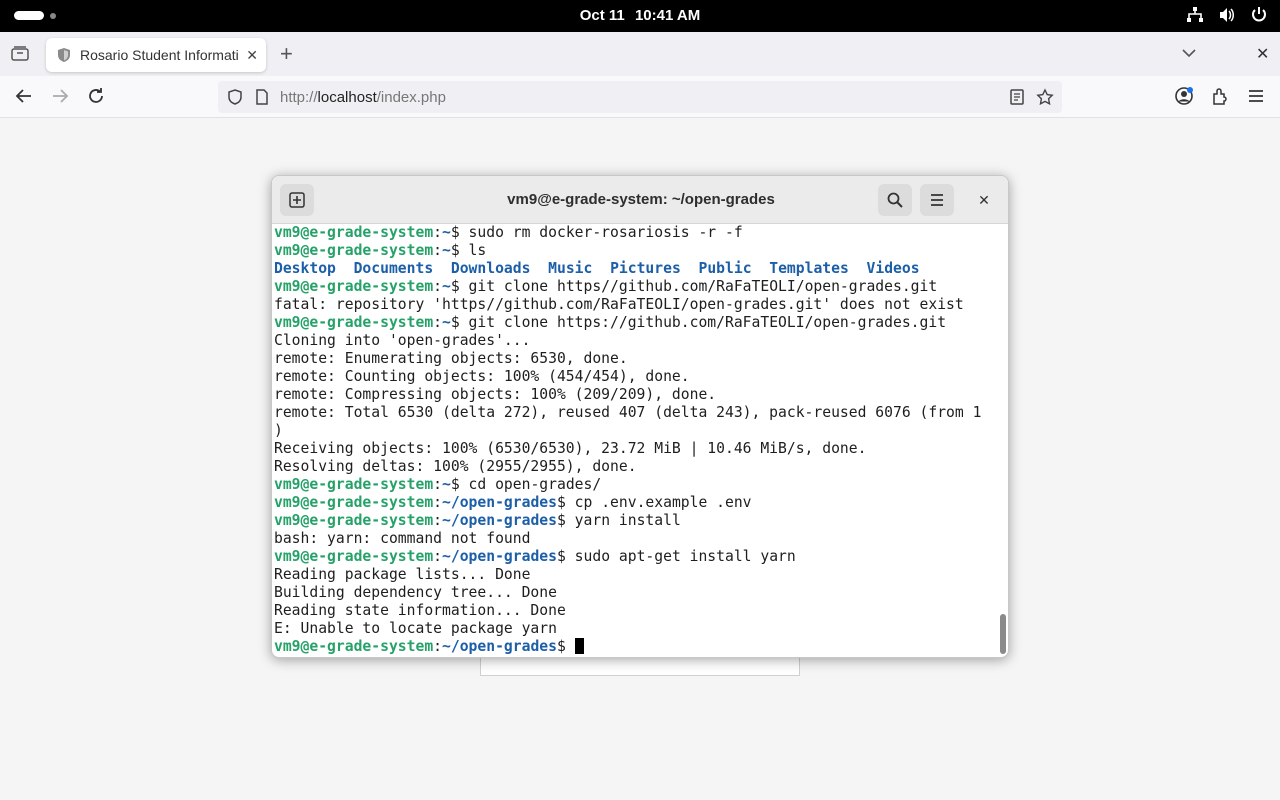 The width and height of the screenshot is (1280, 800). Describe the element at coordinates (1195, 14) in the screenshot. I see `network-icon` at that location.